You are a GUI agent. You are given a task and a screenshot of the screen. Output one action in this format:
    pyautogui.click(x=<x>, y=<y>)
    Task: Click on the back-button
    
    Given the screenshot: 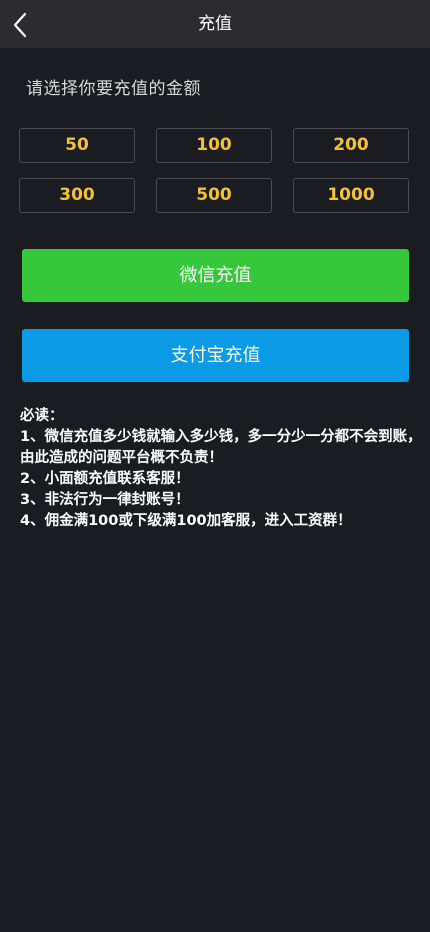 What is the action you would take?
    pyautogui.click(x=26, y=24)
    